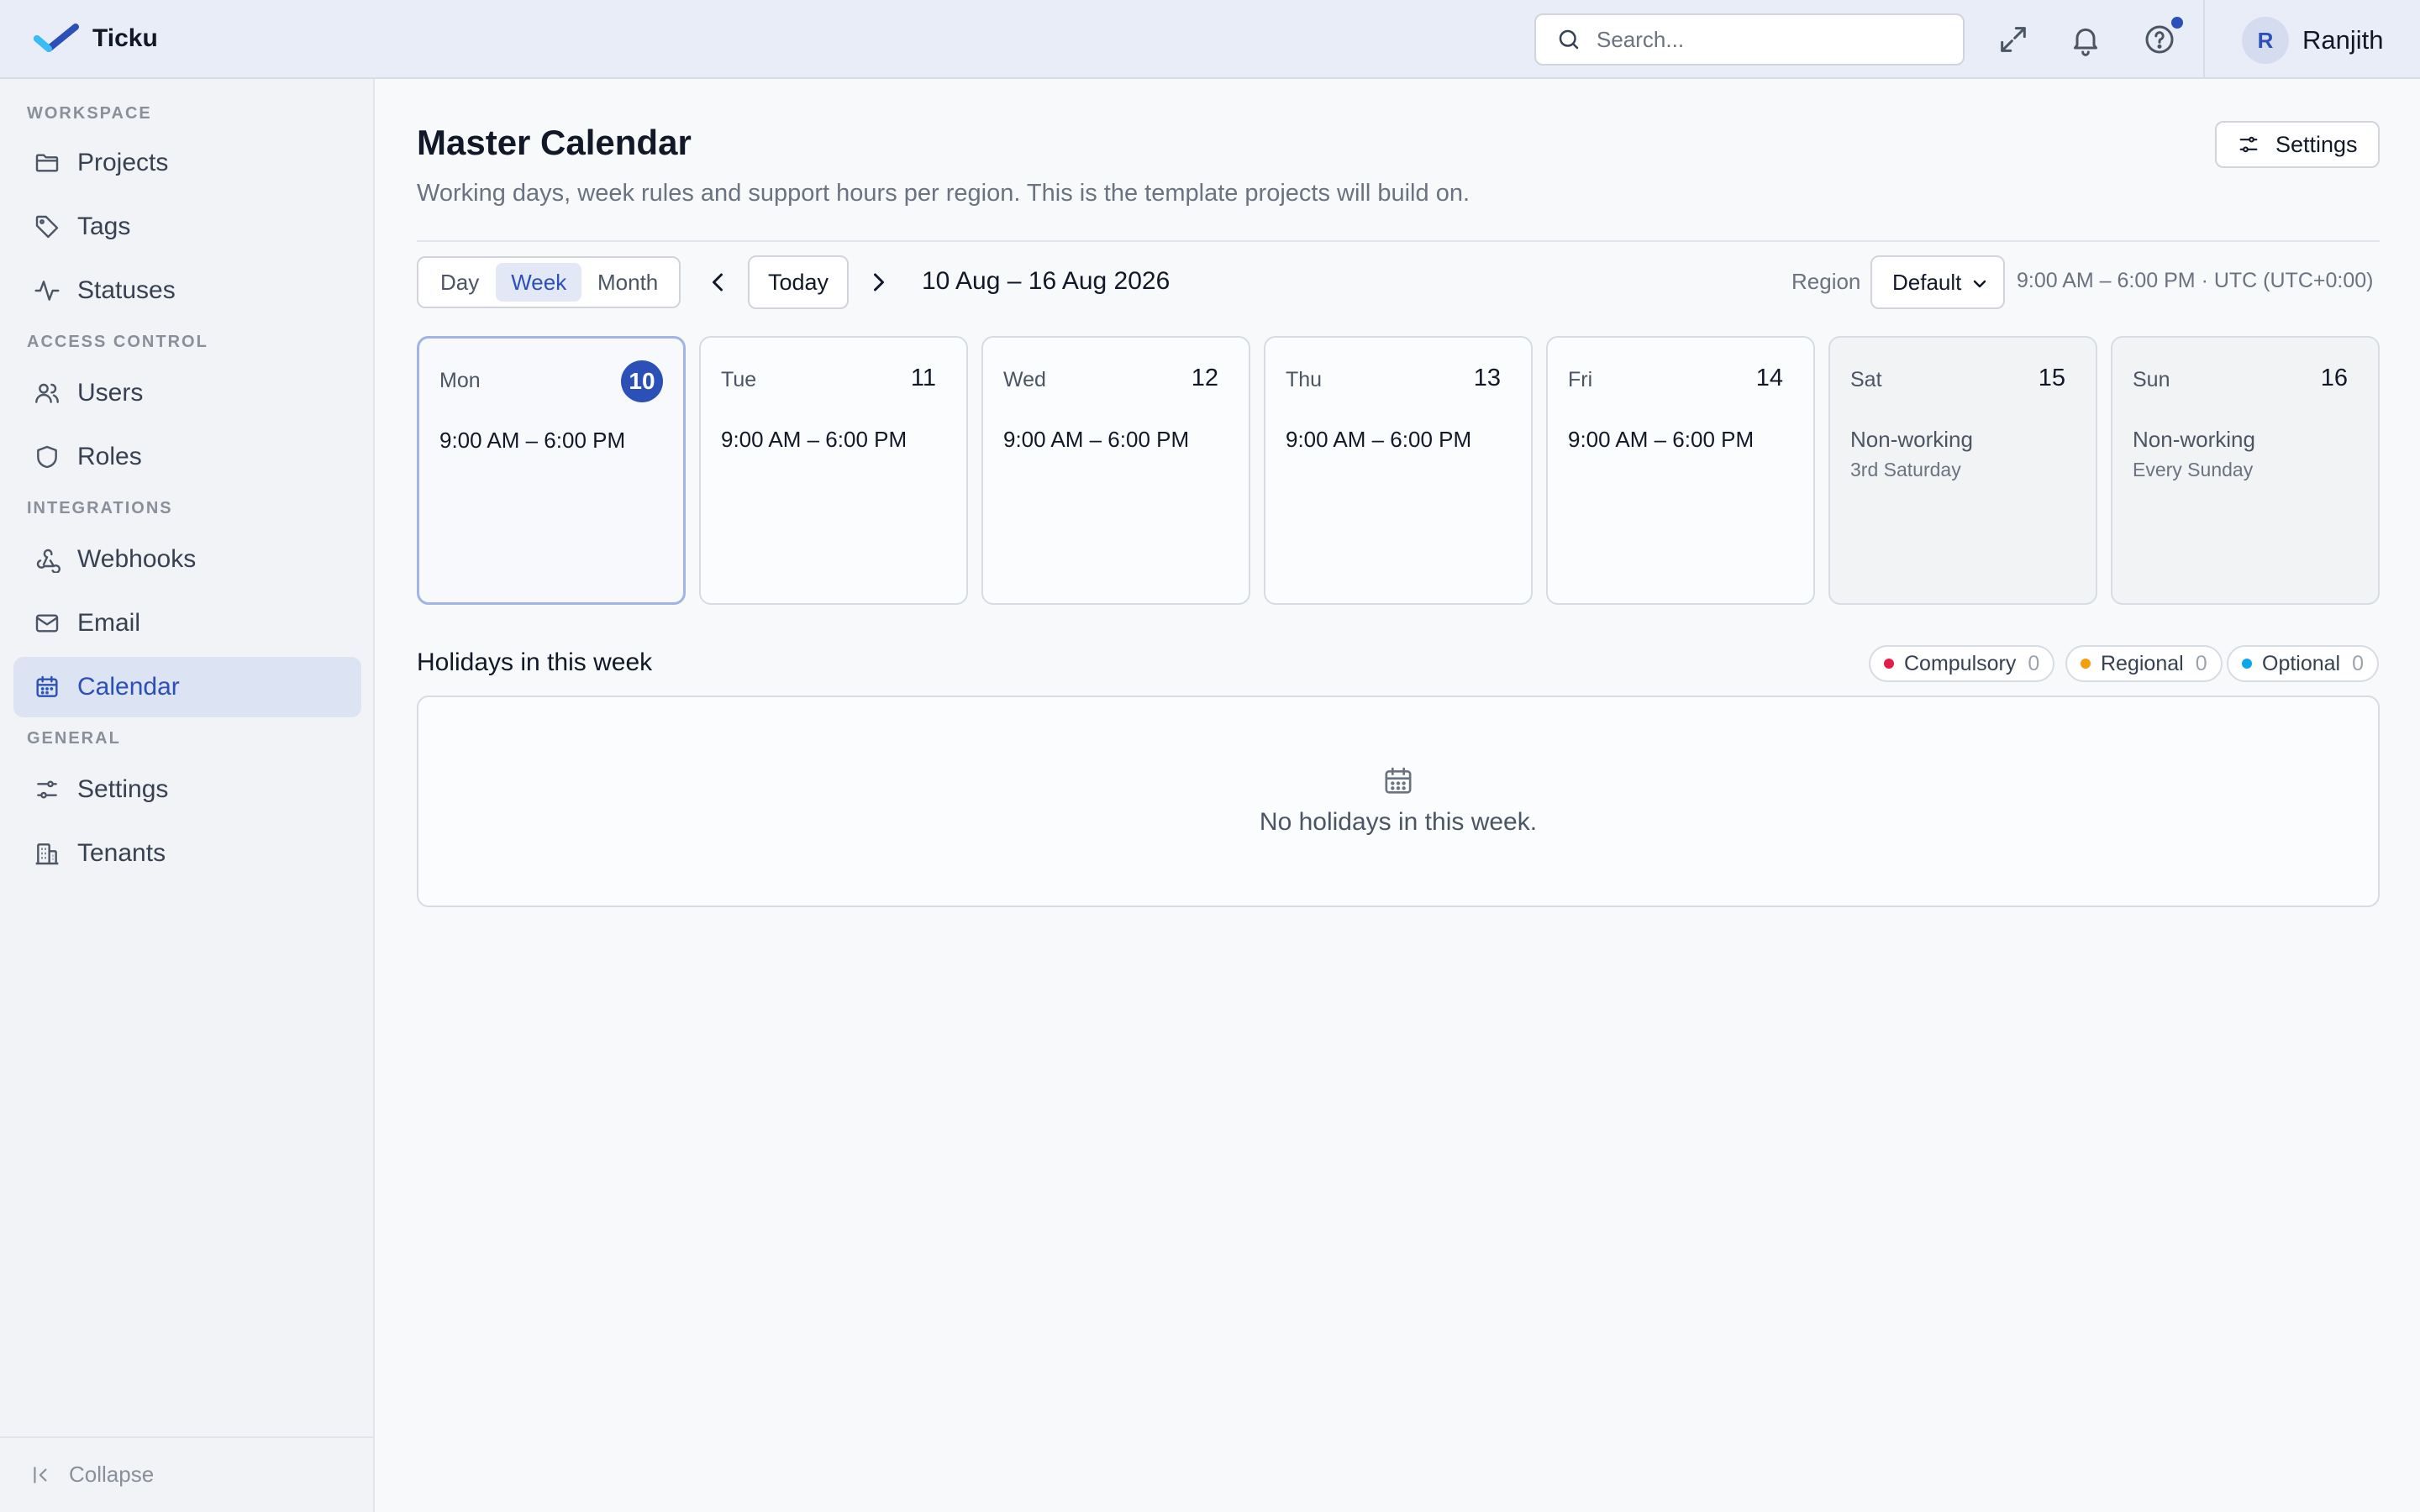 The width and height of the screenshot is (2420, 1512). I want to click on day-status: Non-working, so click(1912, 439).